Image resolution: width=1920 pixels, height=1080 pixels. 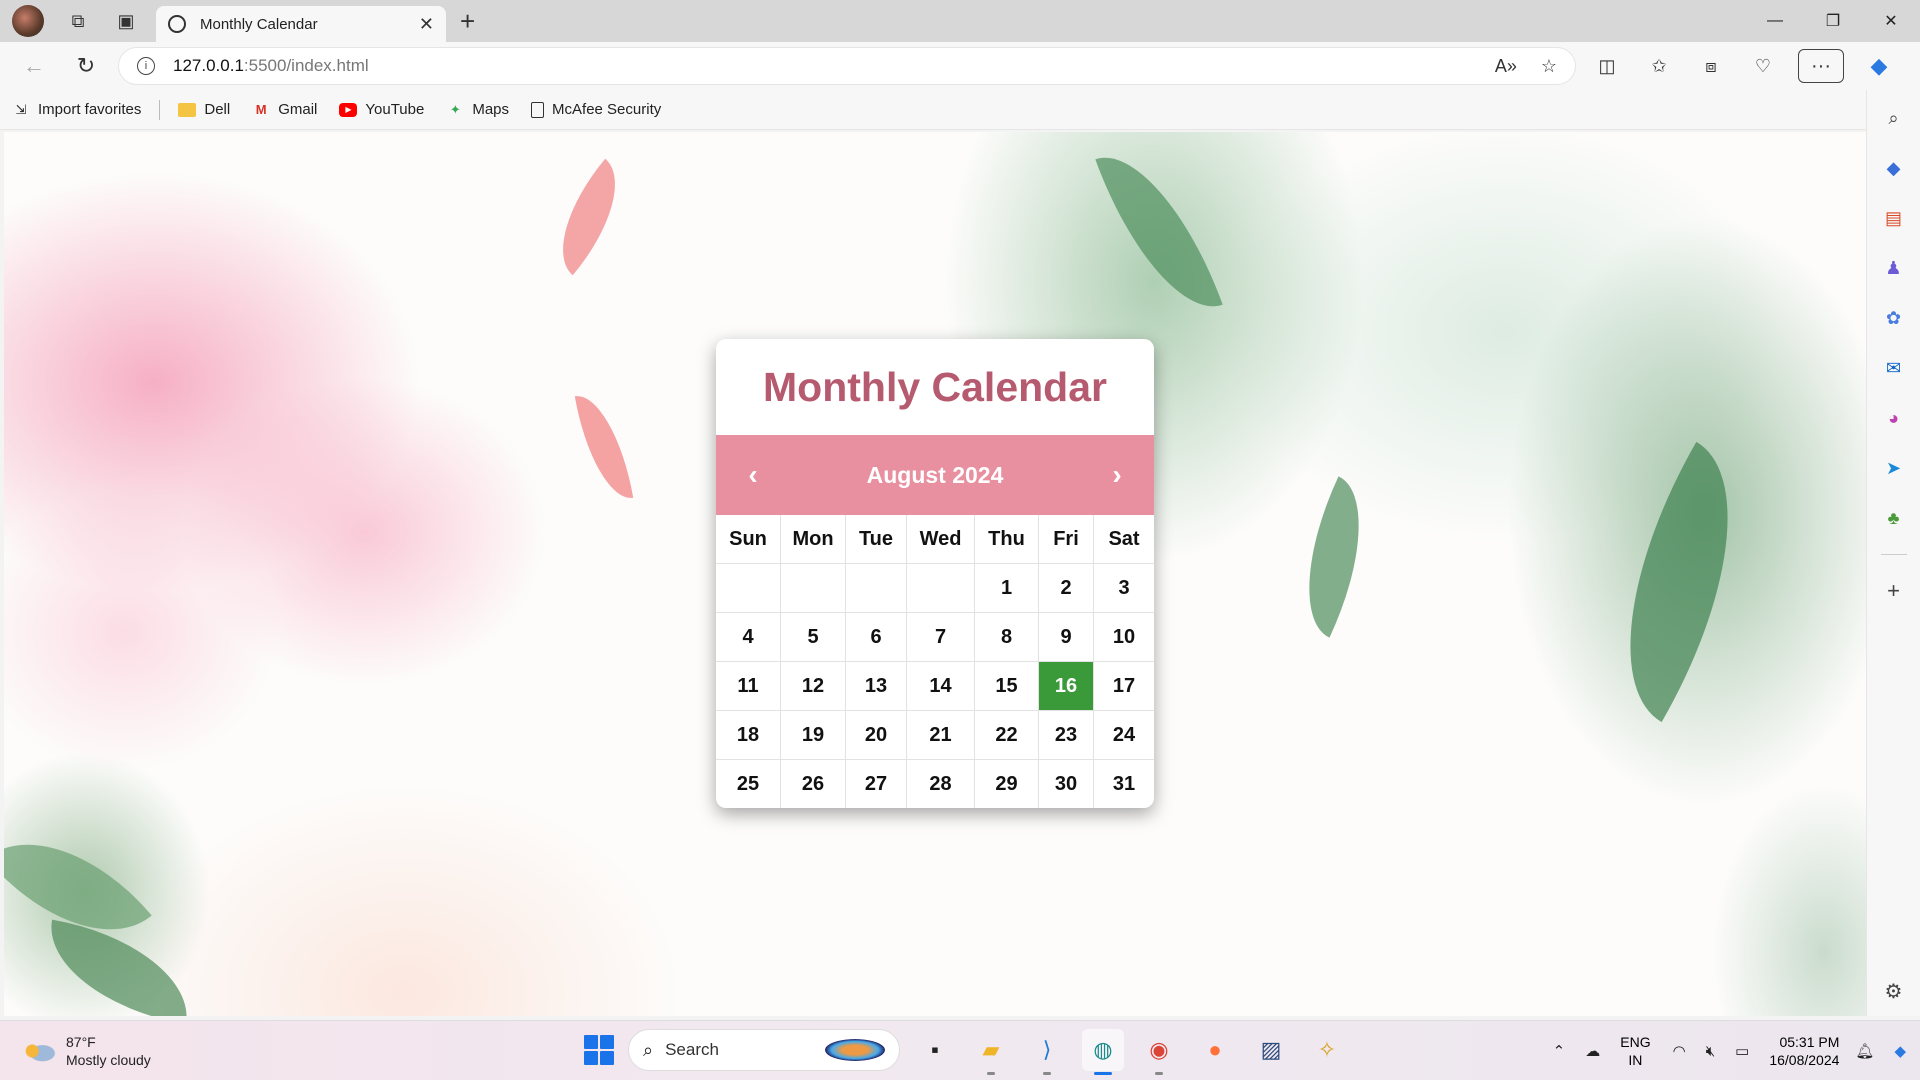 What do you see at coordinates (1124, 784) in the screenshot?
I see `day-cell: 31` at bounding box center [1124, 784].